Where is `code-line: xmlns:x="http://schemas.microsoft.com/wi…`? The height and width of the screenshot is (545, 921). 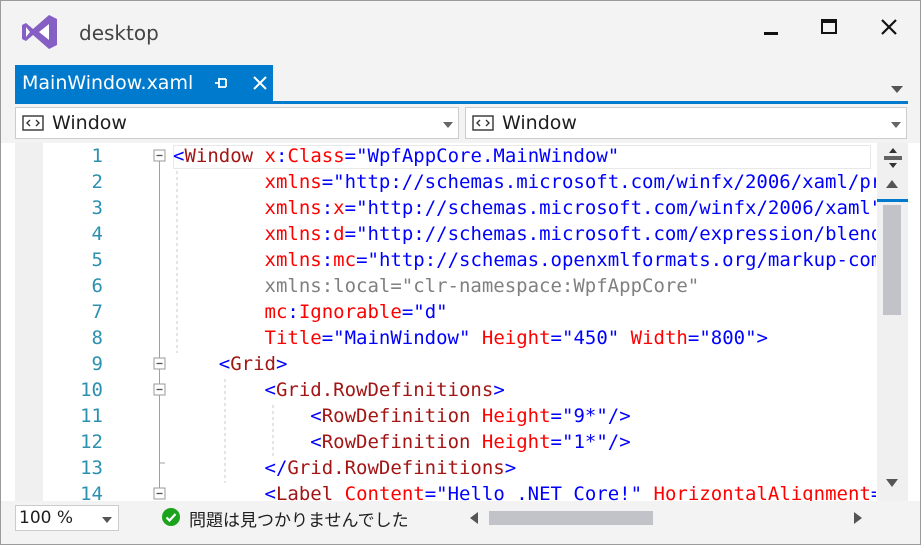 code-line: xmlns:x="http://schemas.microsoft.com/wi… is located at coordinates (524, 208).